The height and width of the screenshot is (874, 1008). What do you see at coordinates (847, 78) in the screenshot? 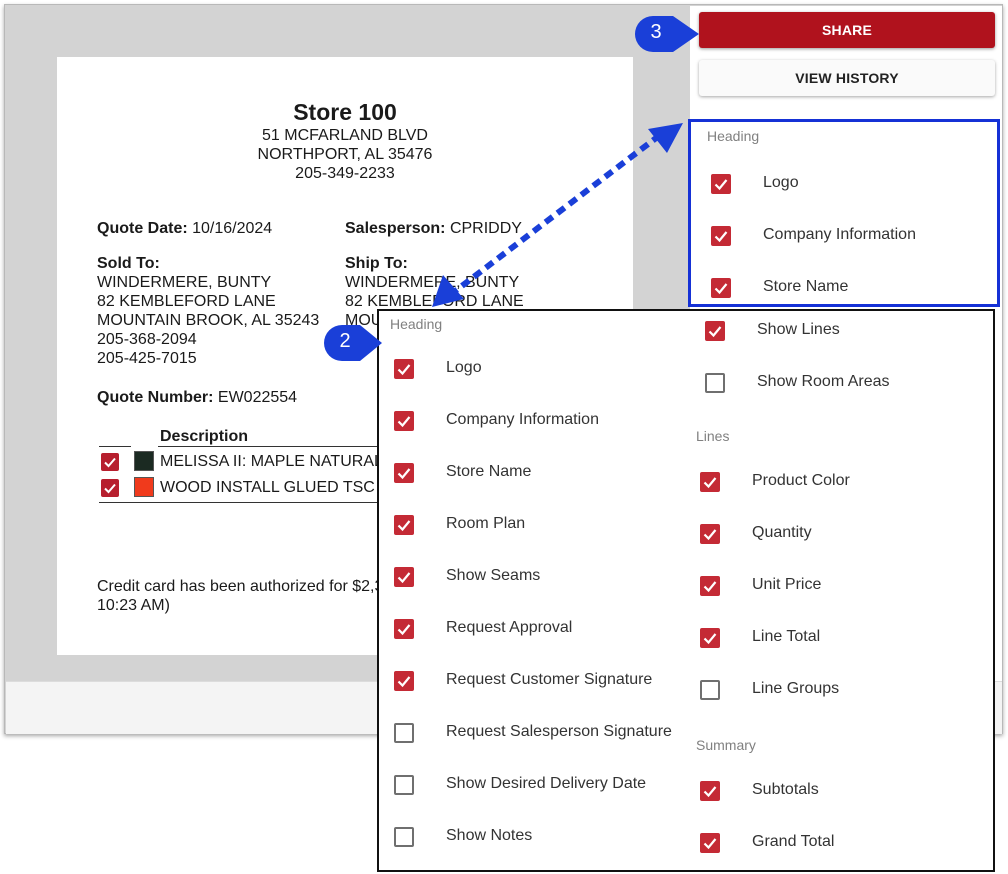
I see `view-history-button: VIEW HISTORY` at bounding box center [847, 78].